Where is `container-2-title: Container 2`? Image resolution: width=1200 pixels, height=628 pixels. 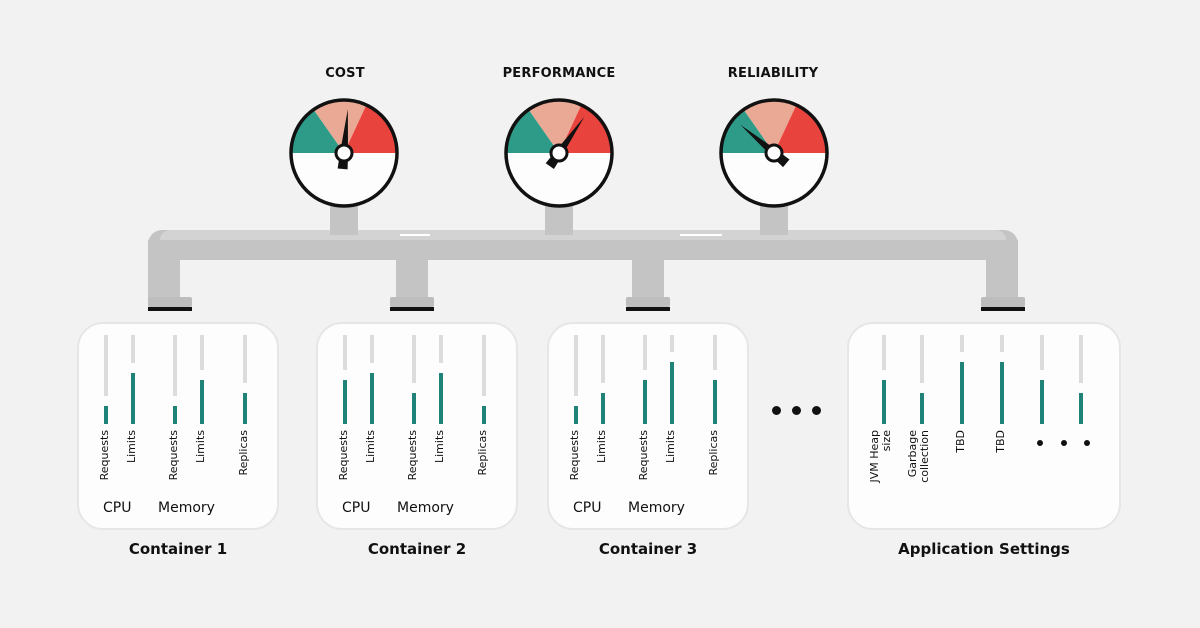 container-2-title: Container 2 is located at coordinates (417, 549).